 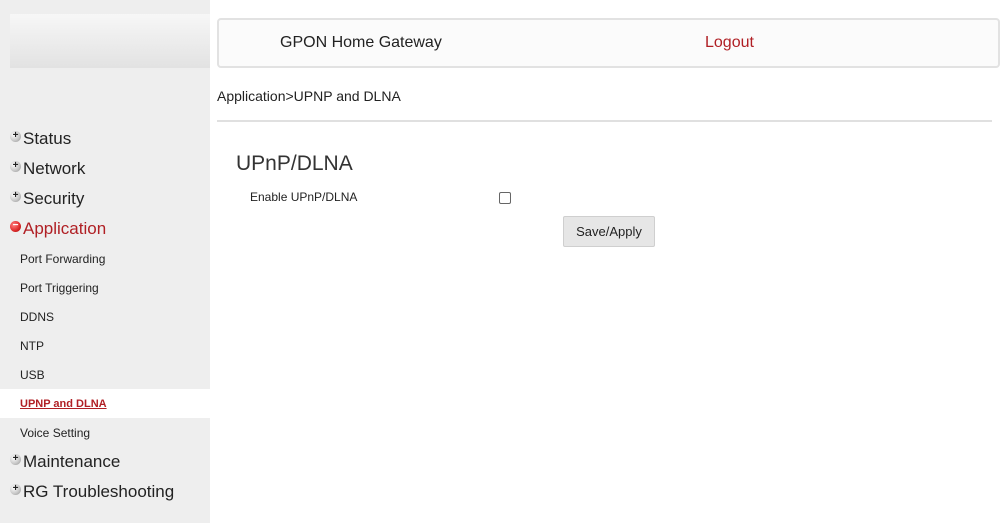 What do you see at coordinates (105, 199) in the screenshot?
I see `sidebar-item-security: + Security` at bounding box center [105, 199].